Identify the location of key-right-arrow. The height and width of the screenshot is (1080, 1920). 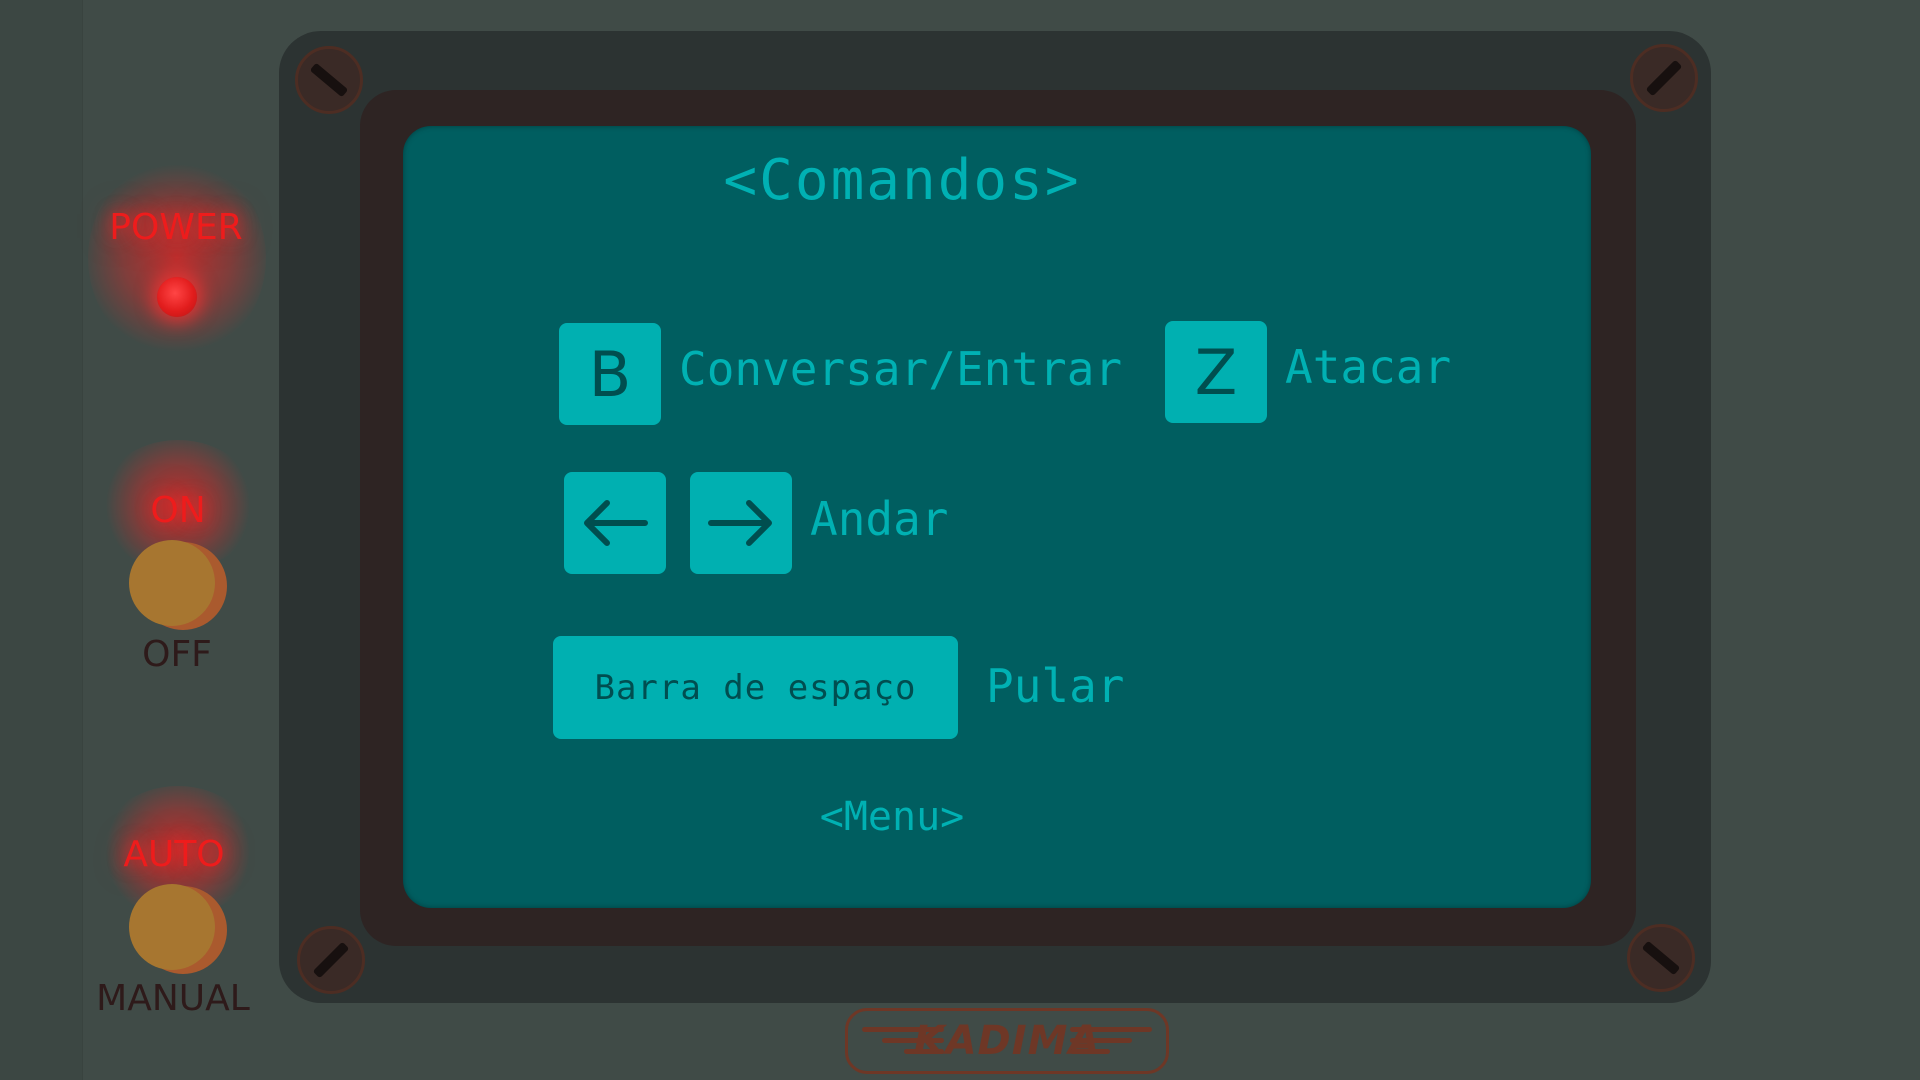
(741, 523).